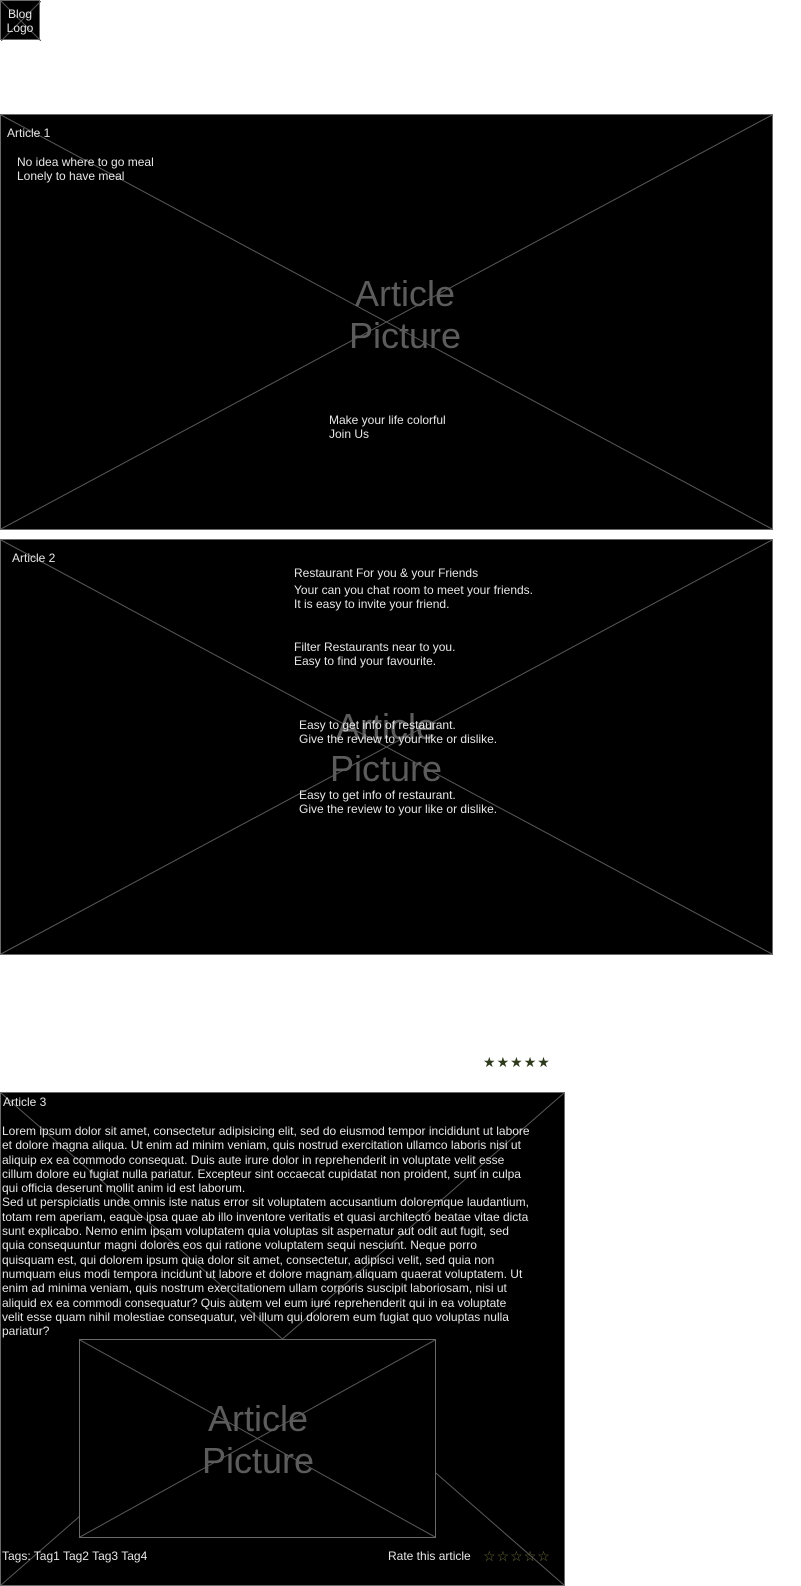  I want to click on rate-article-star-icon-5: ☆, so click(544, 1556).